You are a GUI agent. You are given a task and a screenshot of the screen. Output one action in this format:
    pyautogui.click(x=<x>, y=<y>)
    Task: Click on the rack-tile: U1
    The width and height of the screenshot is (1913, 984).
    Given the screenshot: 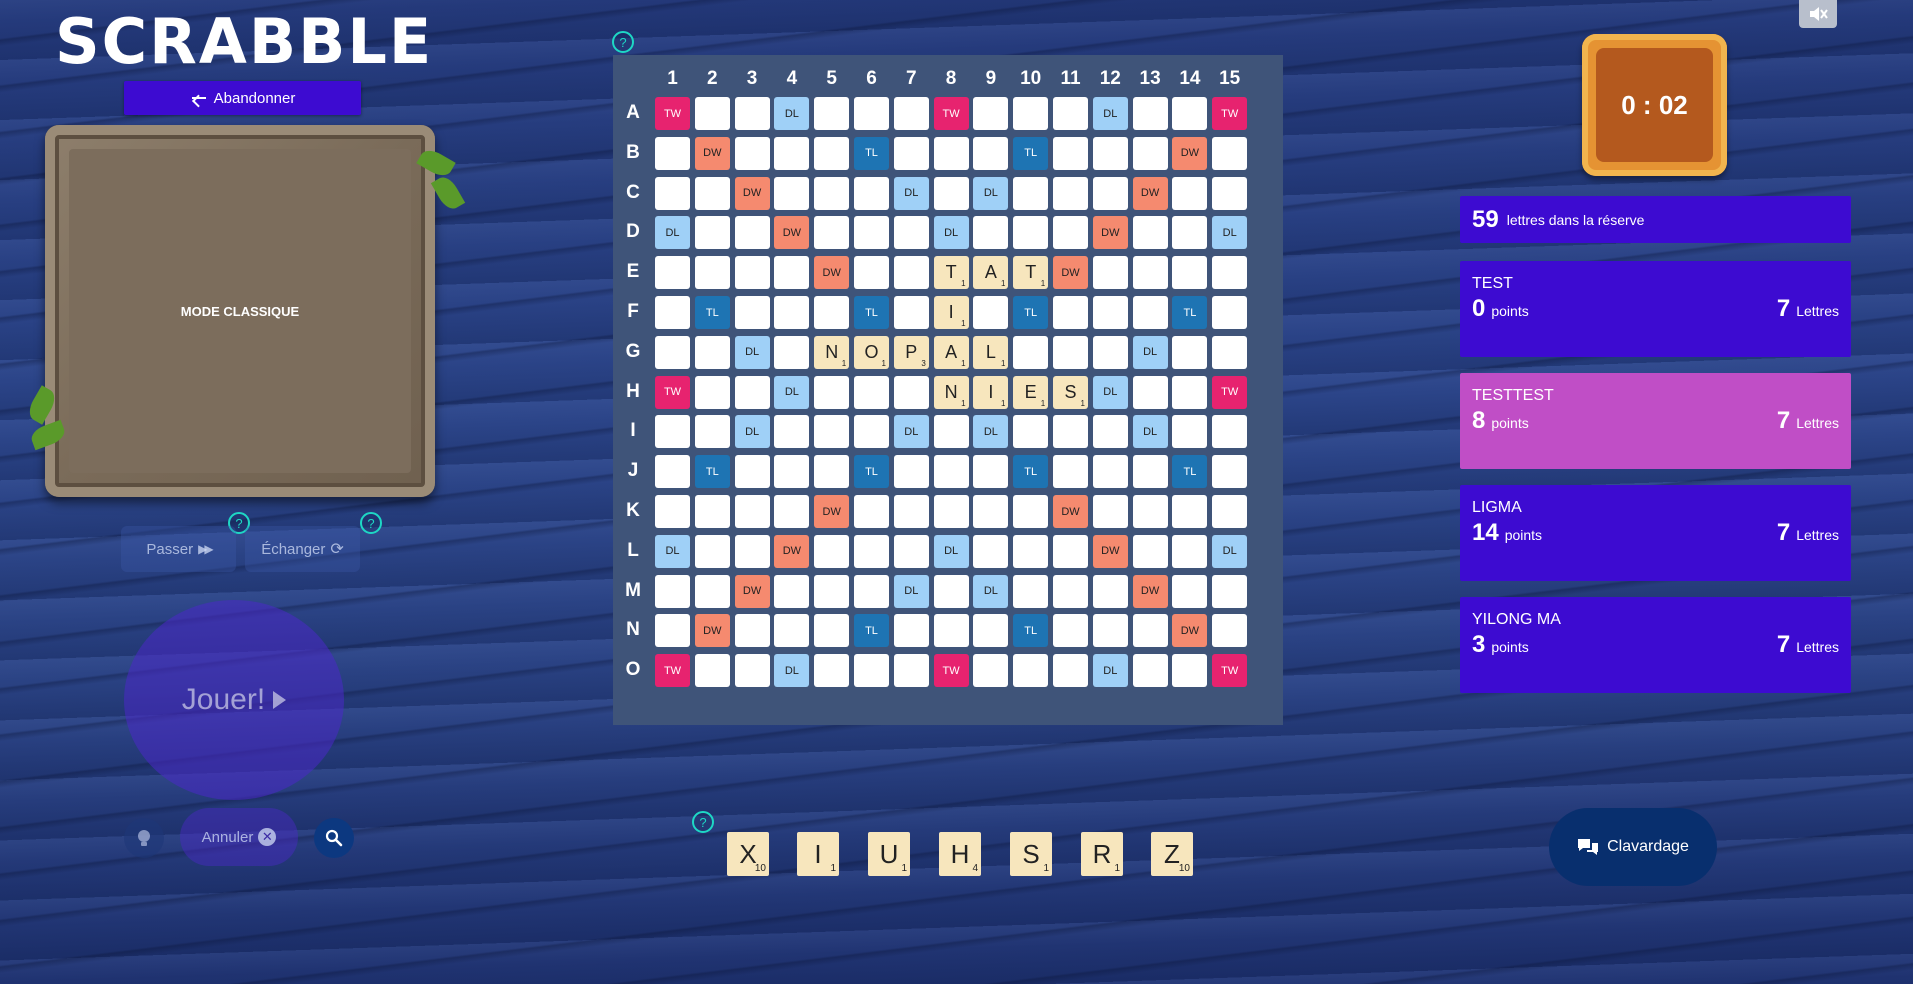 What is the action you would take?
    pyautogui.click(x=889, y=854)
    